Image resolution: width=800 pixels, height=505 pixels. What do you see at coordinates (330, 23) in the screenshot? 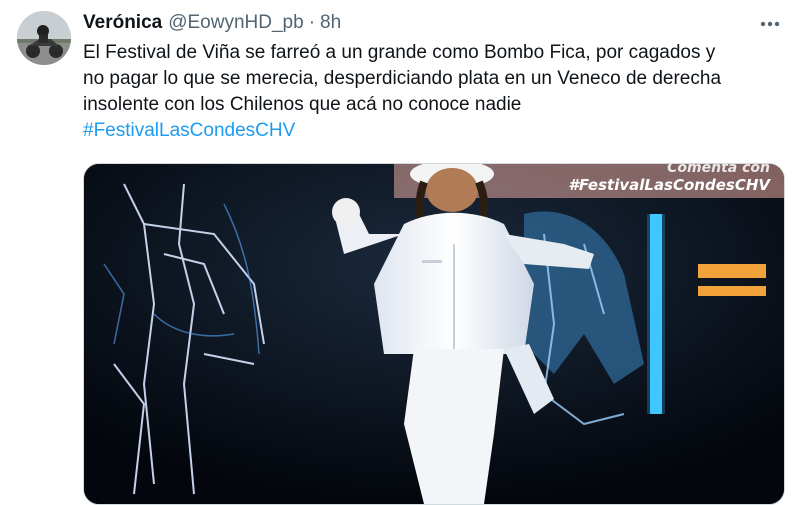
I see `tweet-timestamp: 8h` at bounding box center [330, 23].